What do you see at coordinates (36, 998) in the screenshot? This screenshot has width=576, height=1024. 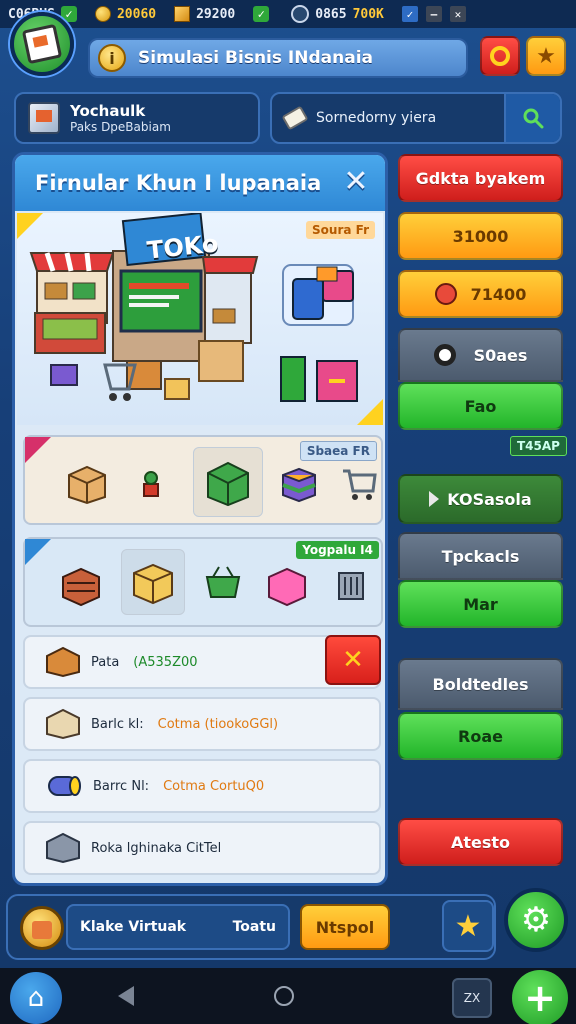 I see `home-button: ⌂` at bounding box center [36, 998].